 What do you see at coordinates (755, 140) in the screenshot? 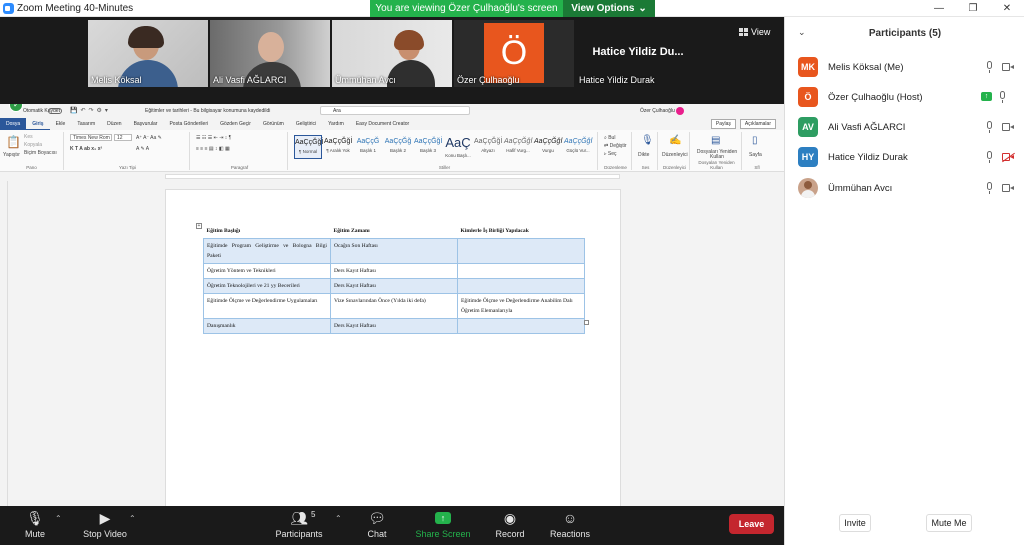
I see `page-icon: ▯` at bounding box center [755, 140].